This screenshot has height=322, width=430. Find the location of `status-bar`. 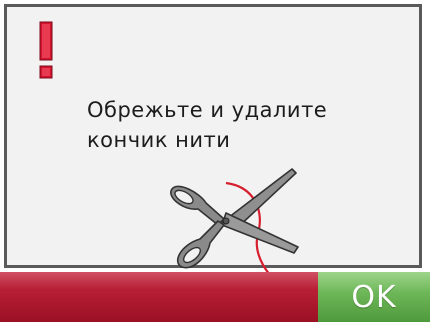

status-bar is located at coordinates (159, 297).